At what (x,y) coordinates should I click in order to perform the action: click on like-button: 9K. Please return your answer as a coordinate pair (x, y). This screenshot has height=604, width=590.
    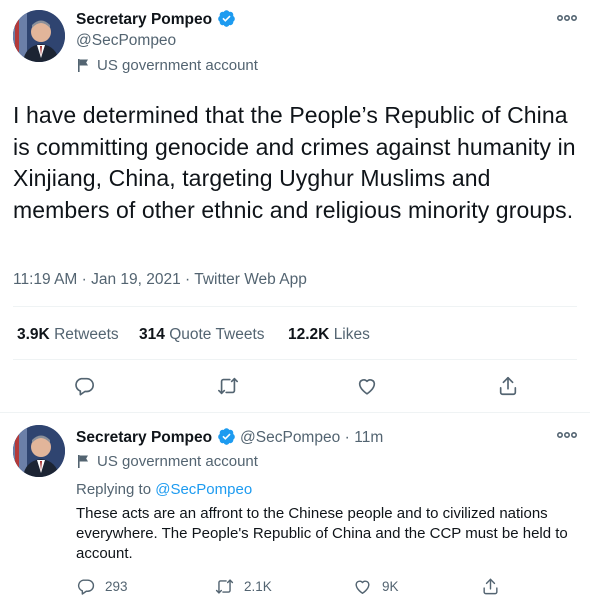
    Looking at the image, I should click on (376, 586).